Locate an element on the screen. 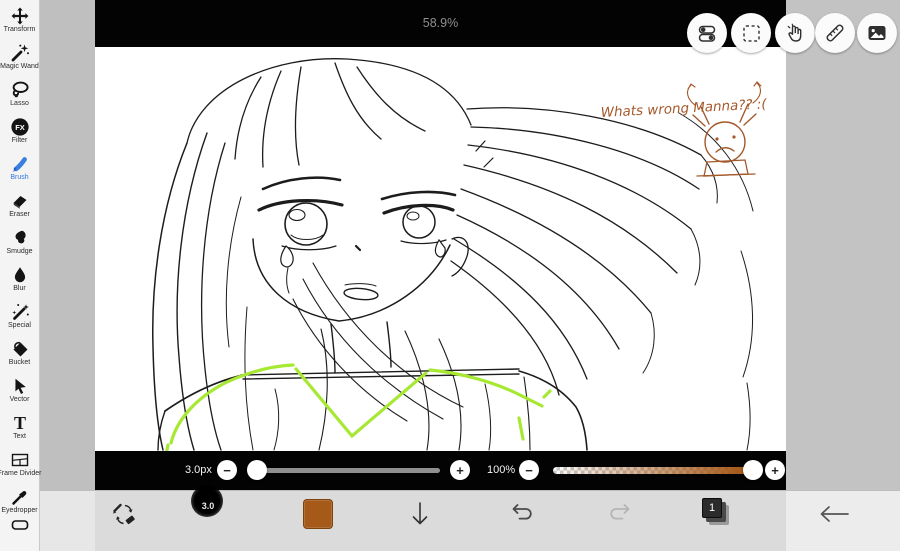 The image size is (900, 551). sidebar-item-frame-divider: Frame Divider is located at coordinates (21, 462).